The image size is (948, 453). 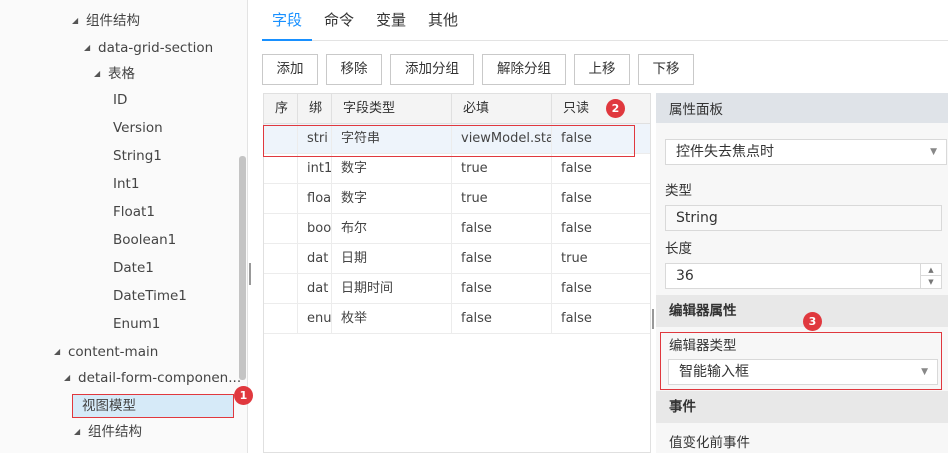 What do you see at coordinates (602, 69) in the screenshot?
I see `move-up-button: 上移` at bounding box center [602, 69].